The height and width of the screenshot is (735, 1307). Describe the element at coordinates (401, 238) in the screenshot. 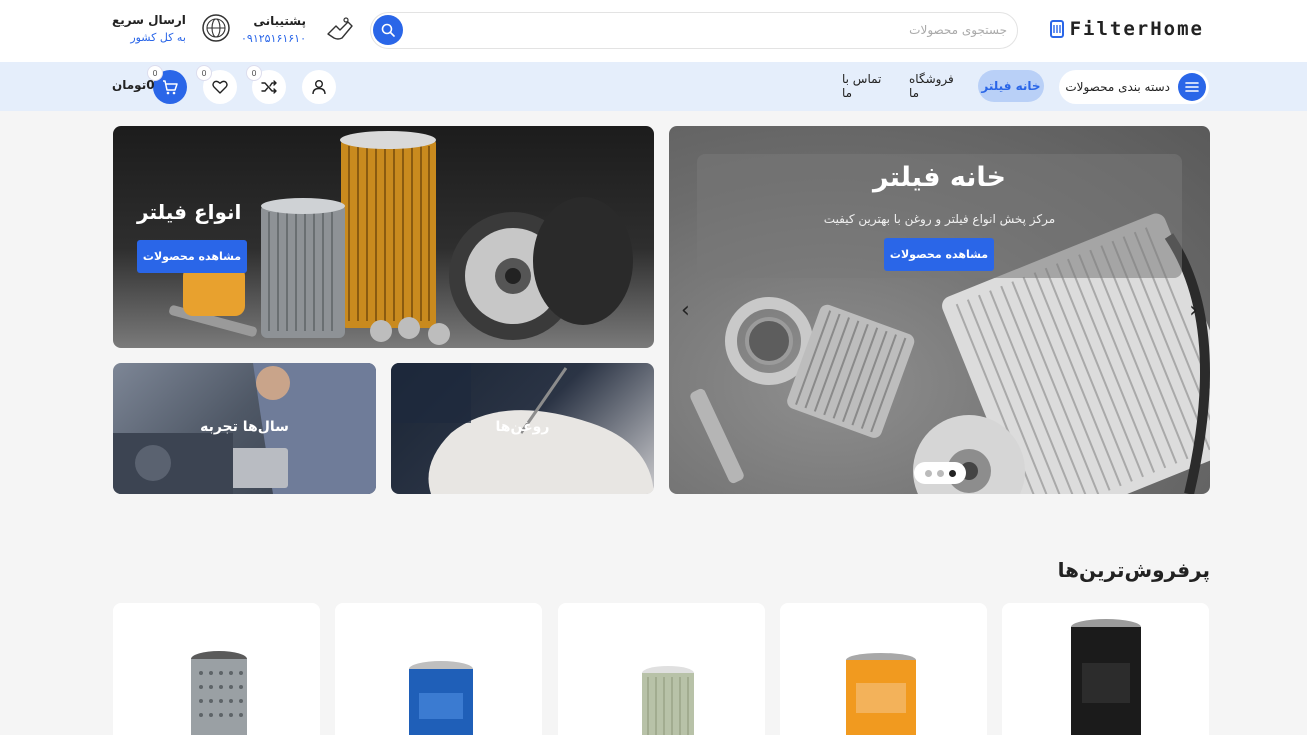

I see `filters-image` at that location.